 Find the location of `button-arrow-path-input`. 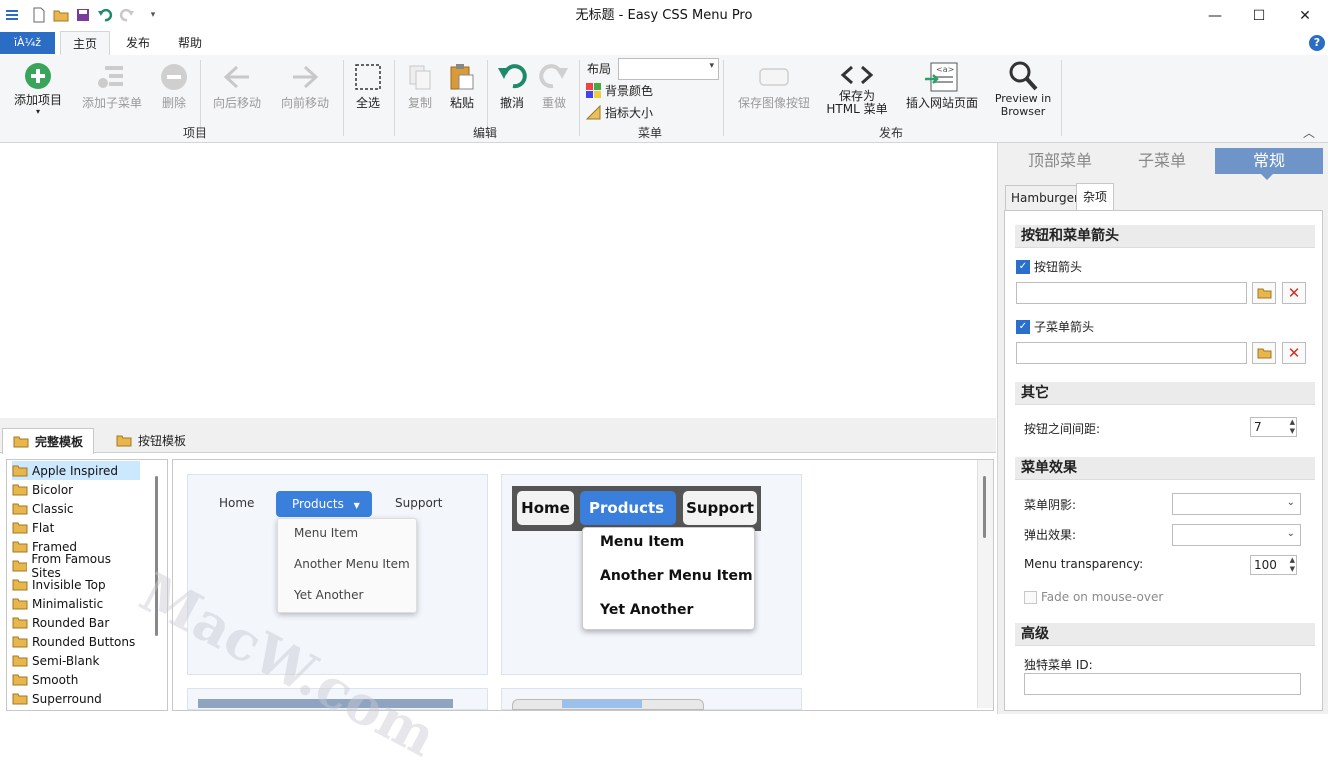

button-arrow-path-input is located at coordinates (1131, 293).